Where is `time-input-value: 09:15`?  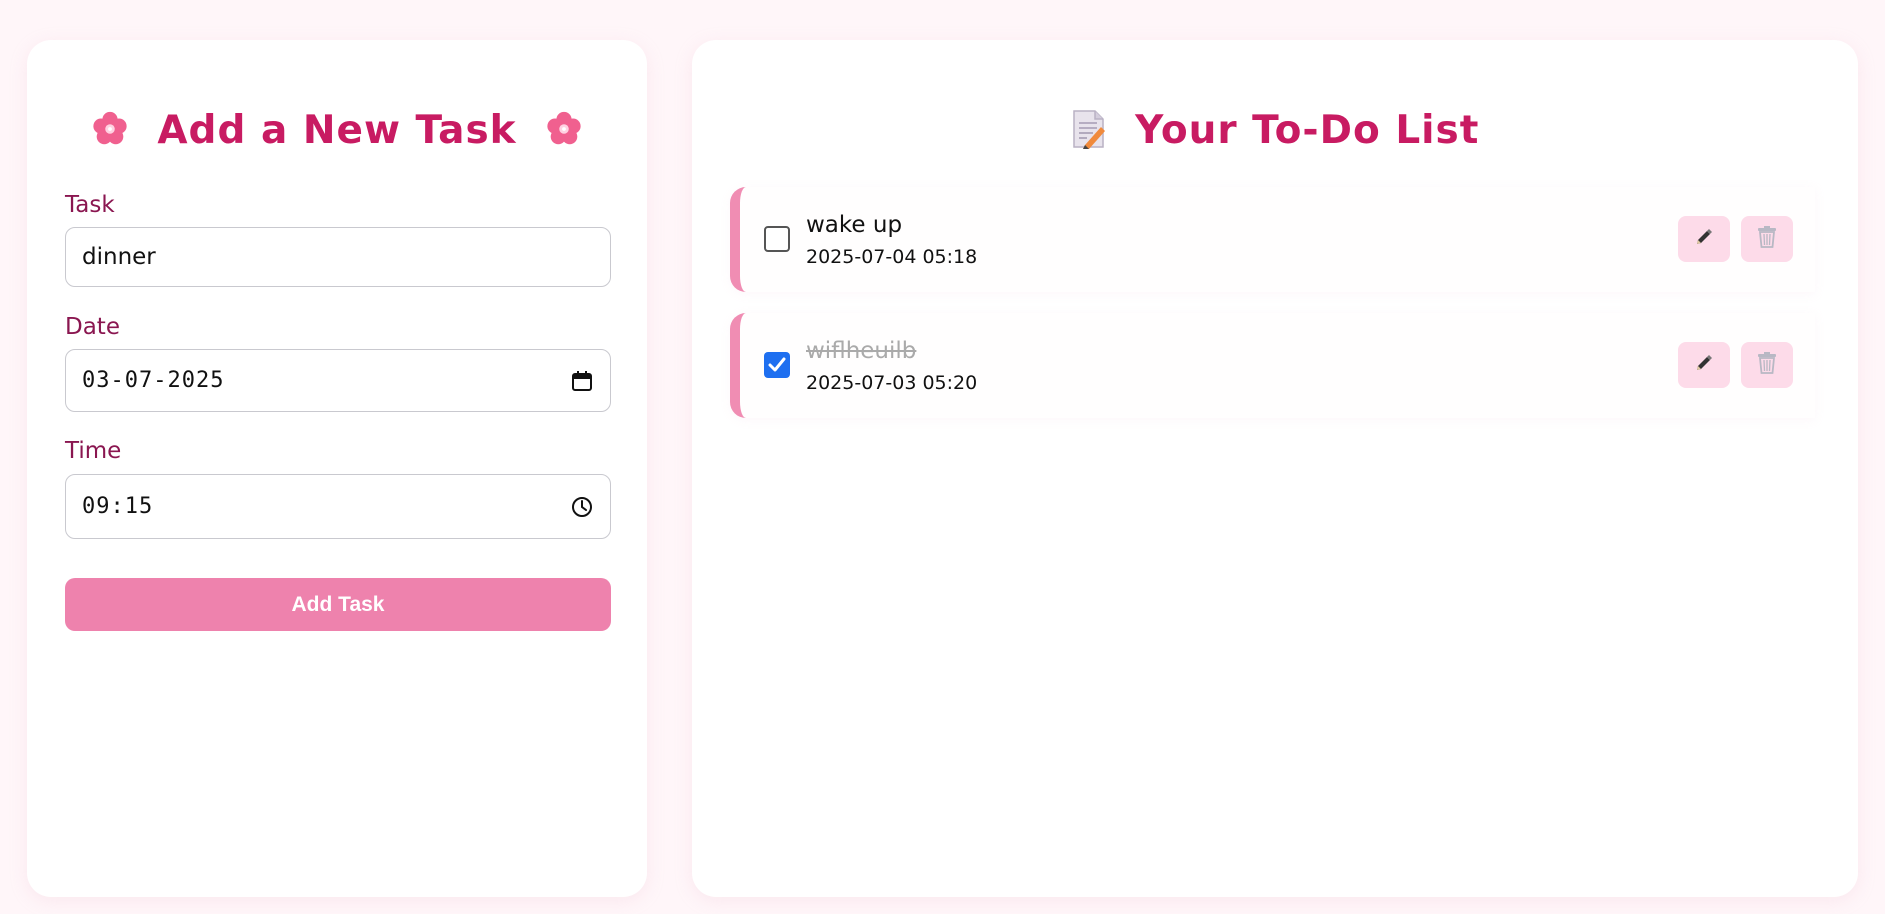
time-input-value: 09:15 is located at coordinates (118, 506).